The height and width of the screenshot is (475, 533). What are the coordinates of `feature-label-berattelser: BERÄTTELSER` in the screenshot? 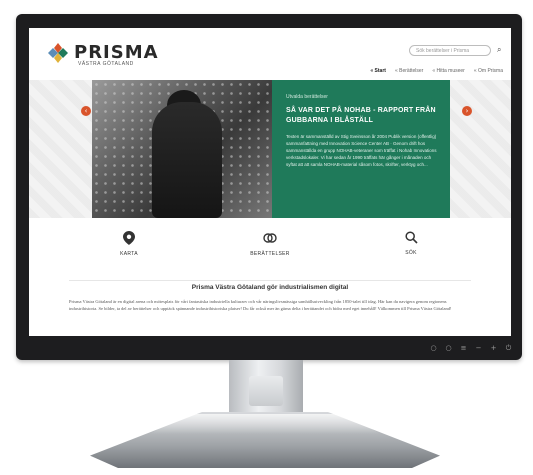 It's located at (270, 254).